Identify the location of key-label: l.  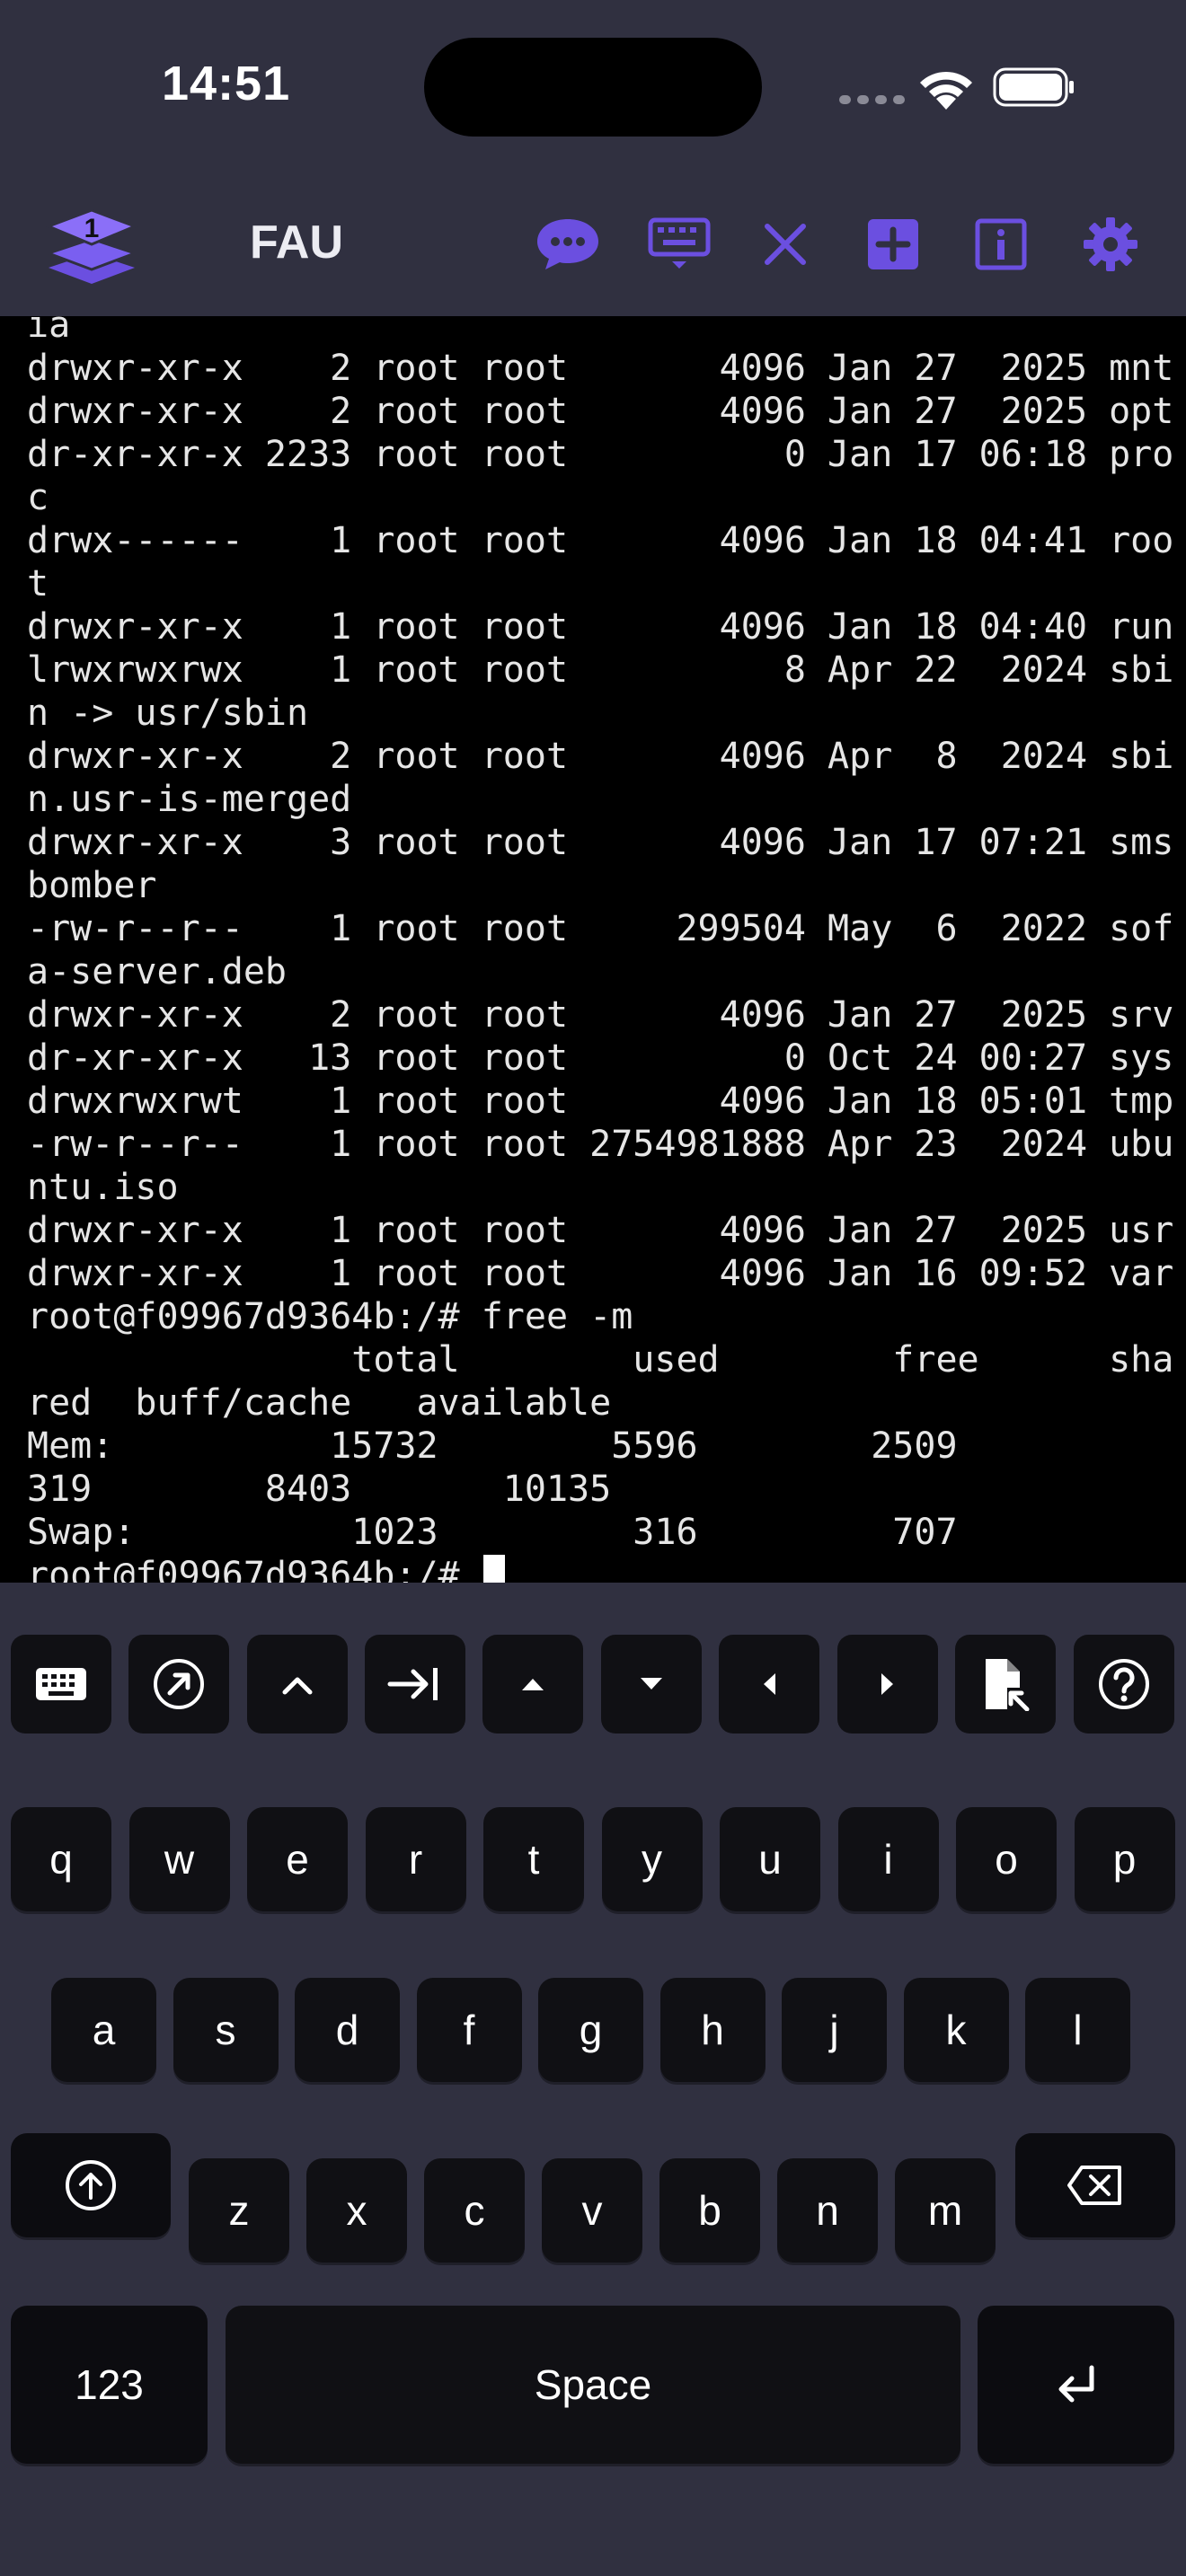
(1078, 2030).